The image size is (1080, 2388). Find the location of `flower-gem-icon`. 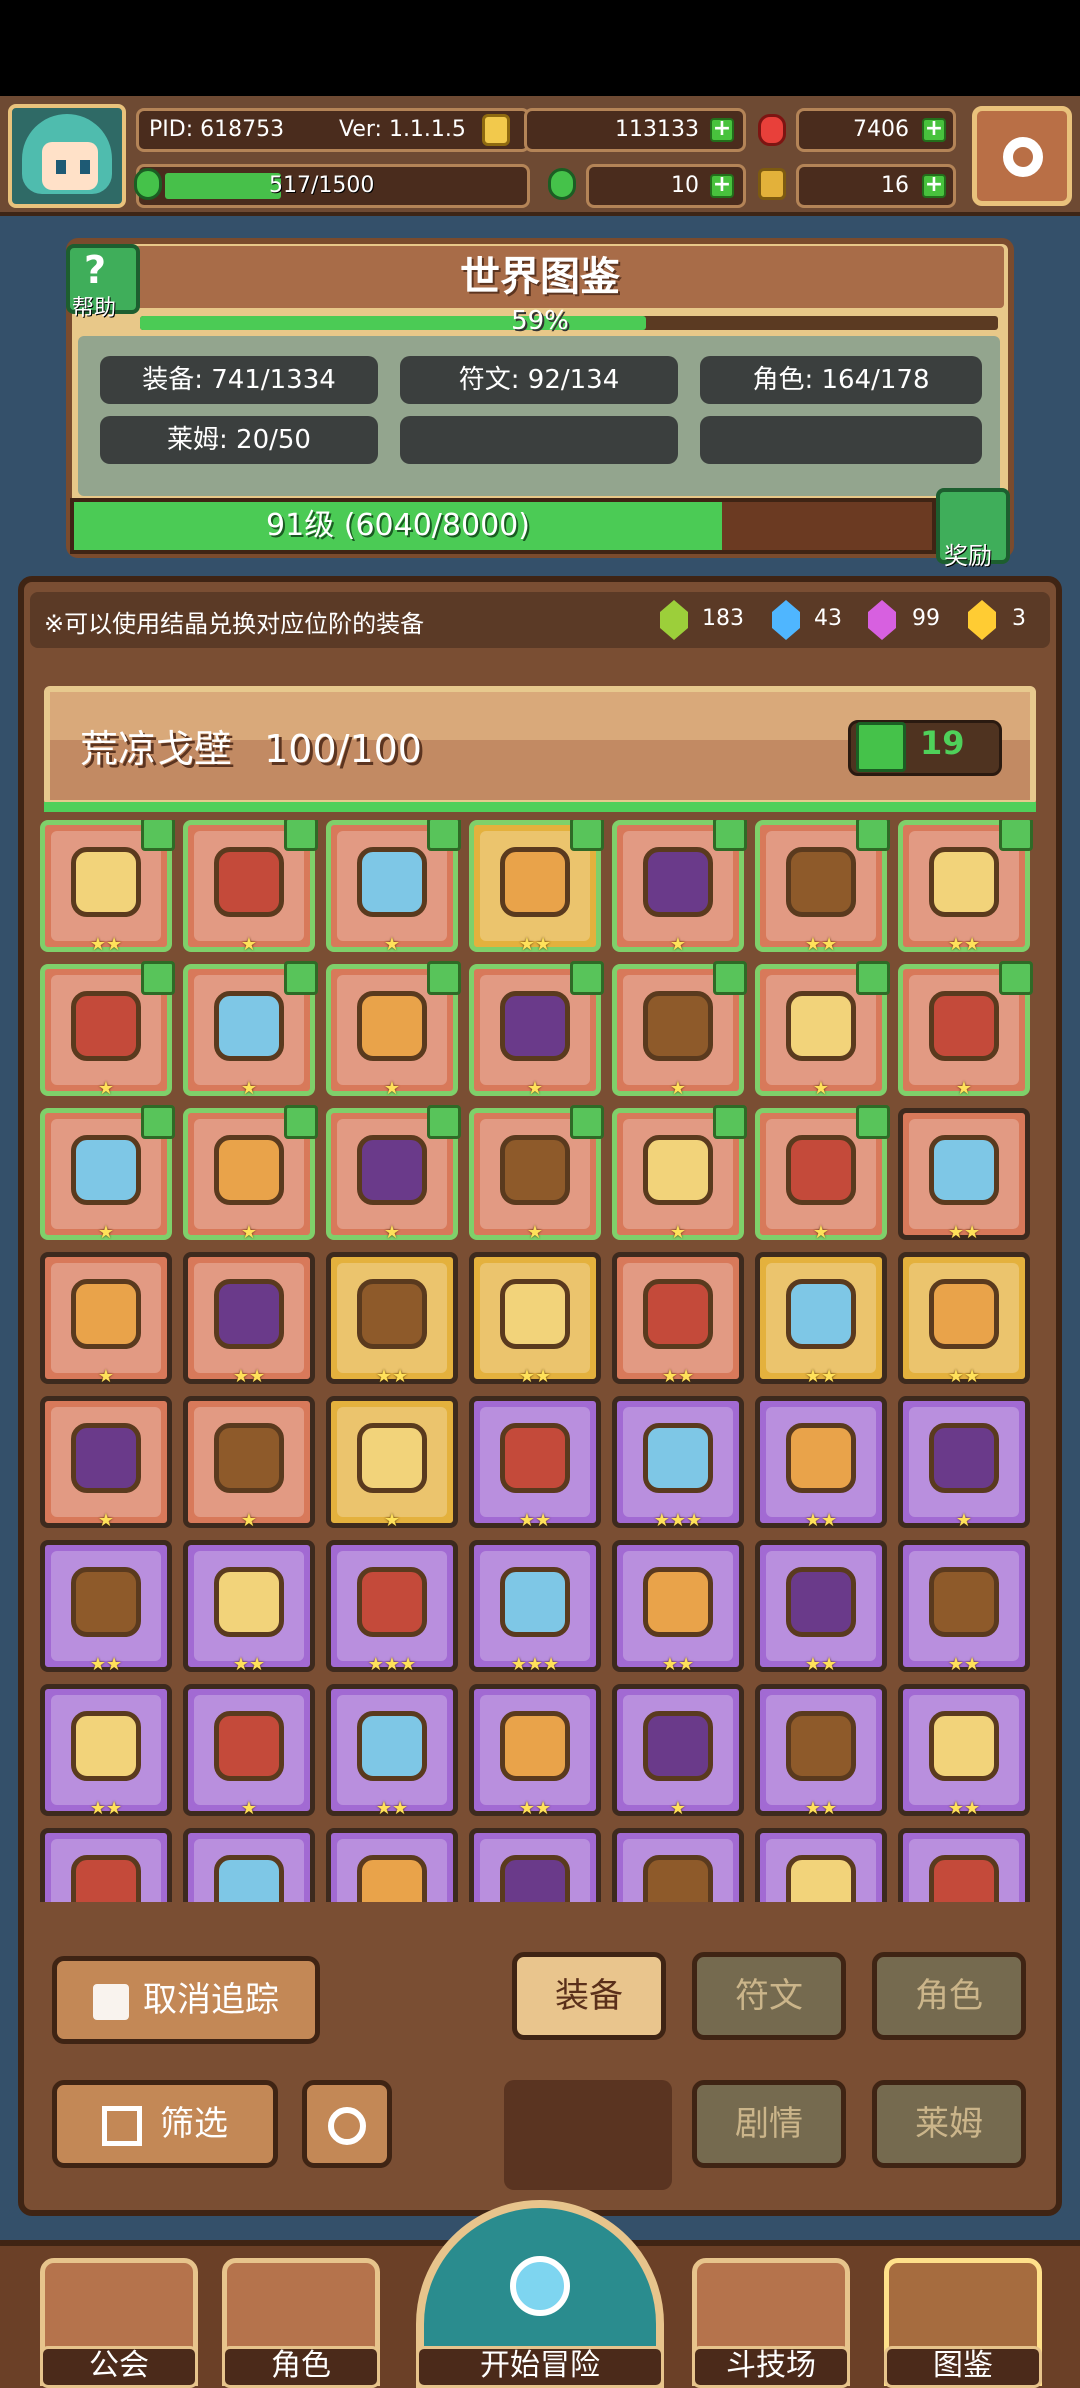

flower-gem-icon is located at coordinates (535, 1314).